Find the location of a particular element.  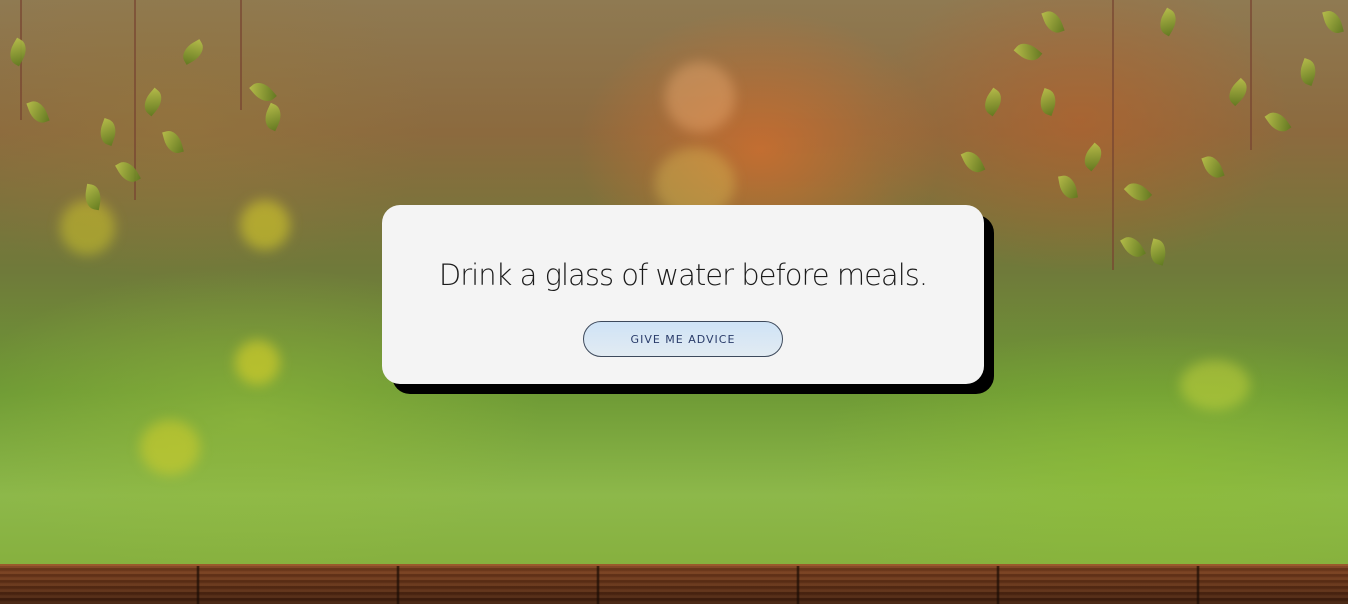

give-advice-button: GIVE ME ADVICE is located at coordinates (683, 339).